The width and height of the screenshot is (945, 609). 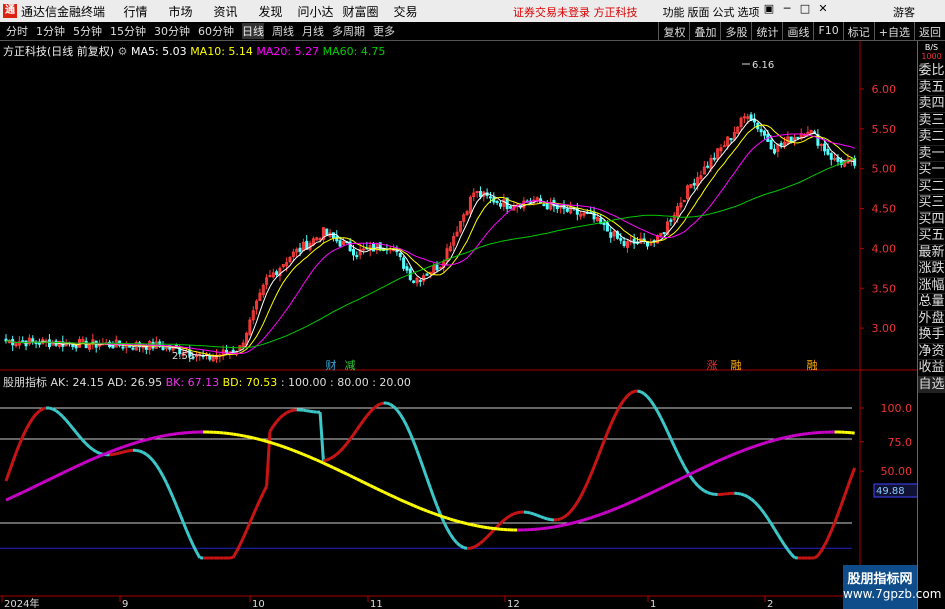 What do you see at coordinates (931, 319) in the screenshot?
I see `panel-outer: 外盘` at bounding box center [931, 319].